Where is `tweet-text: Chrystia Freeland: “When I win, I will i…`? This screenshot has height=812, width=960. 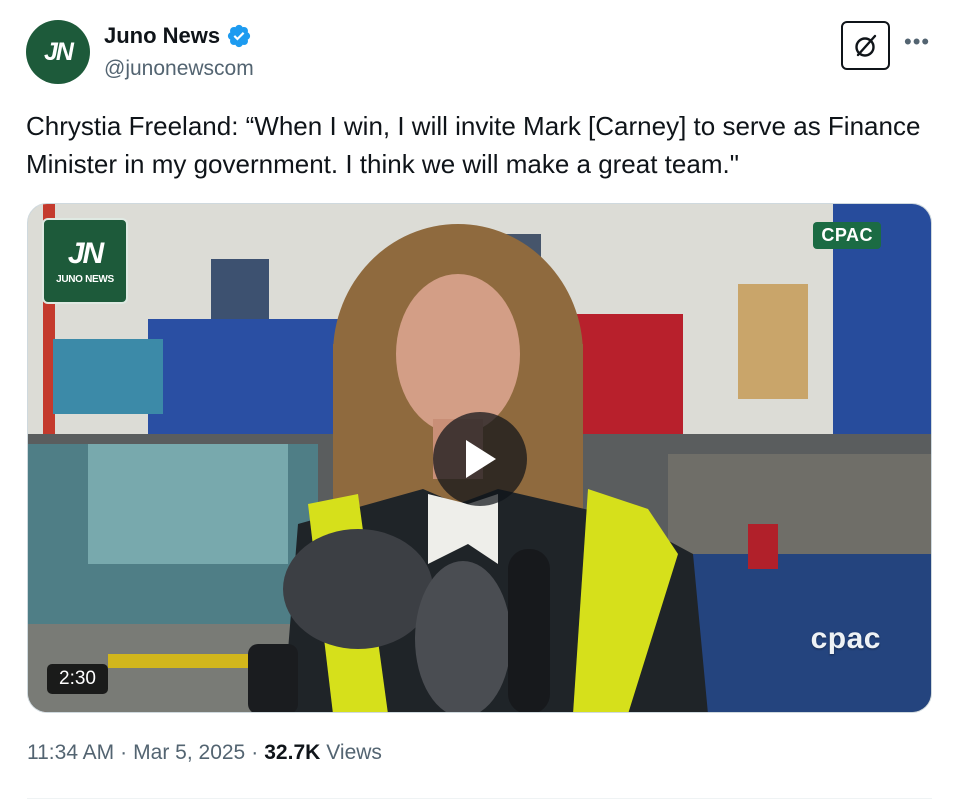
tweet-text: Chrystia Freeland: “When I win, I will i… is located at coordinates (473, 145).